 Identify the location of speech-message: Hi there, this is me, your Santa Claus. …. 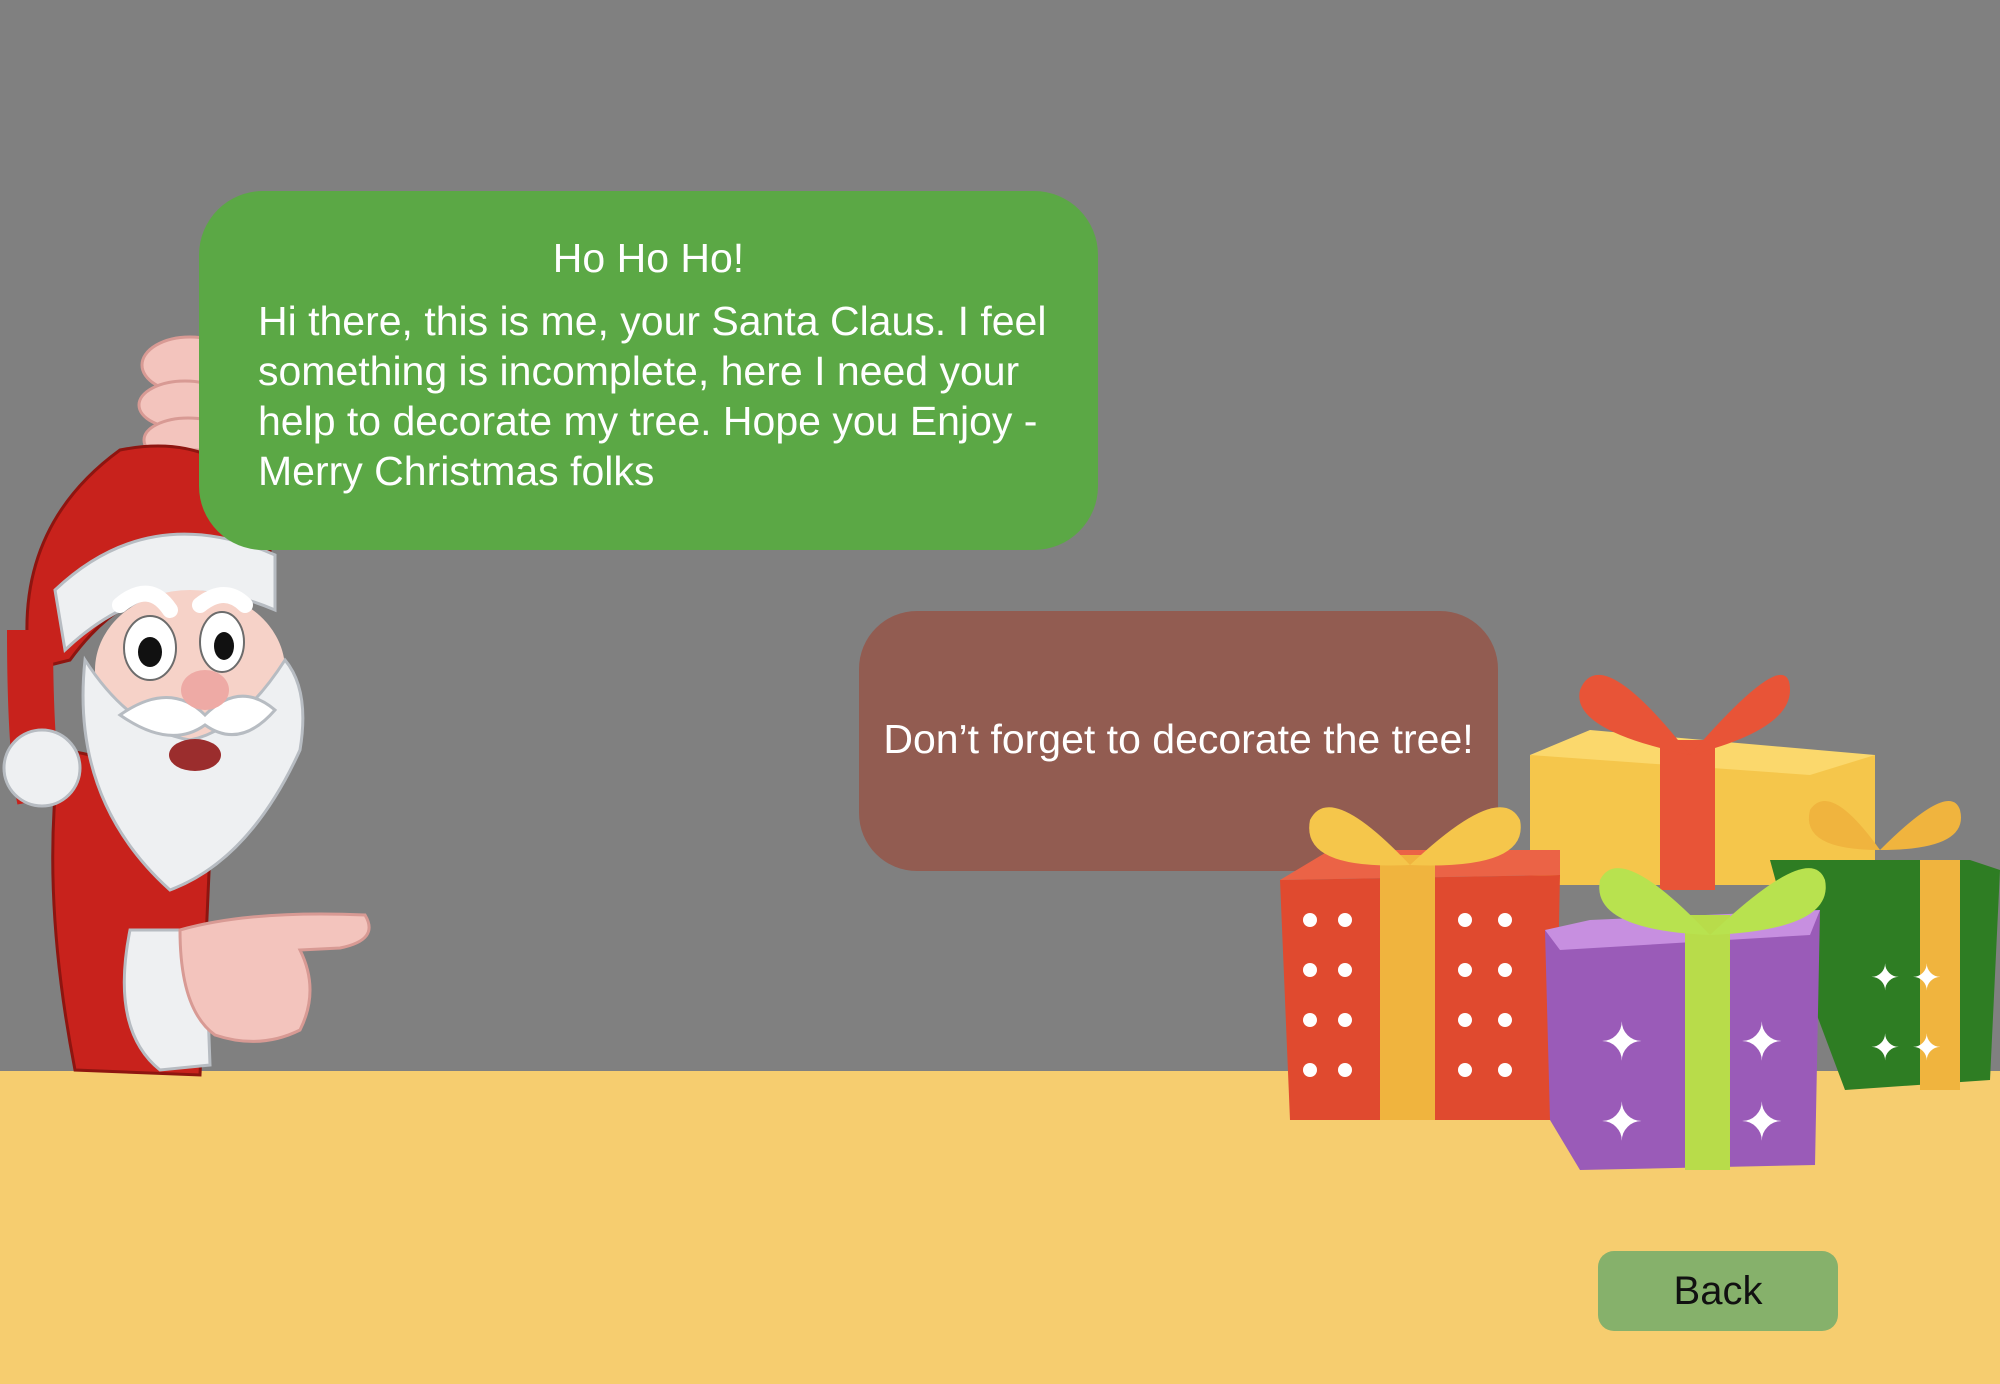
(652, 396).